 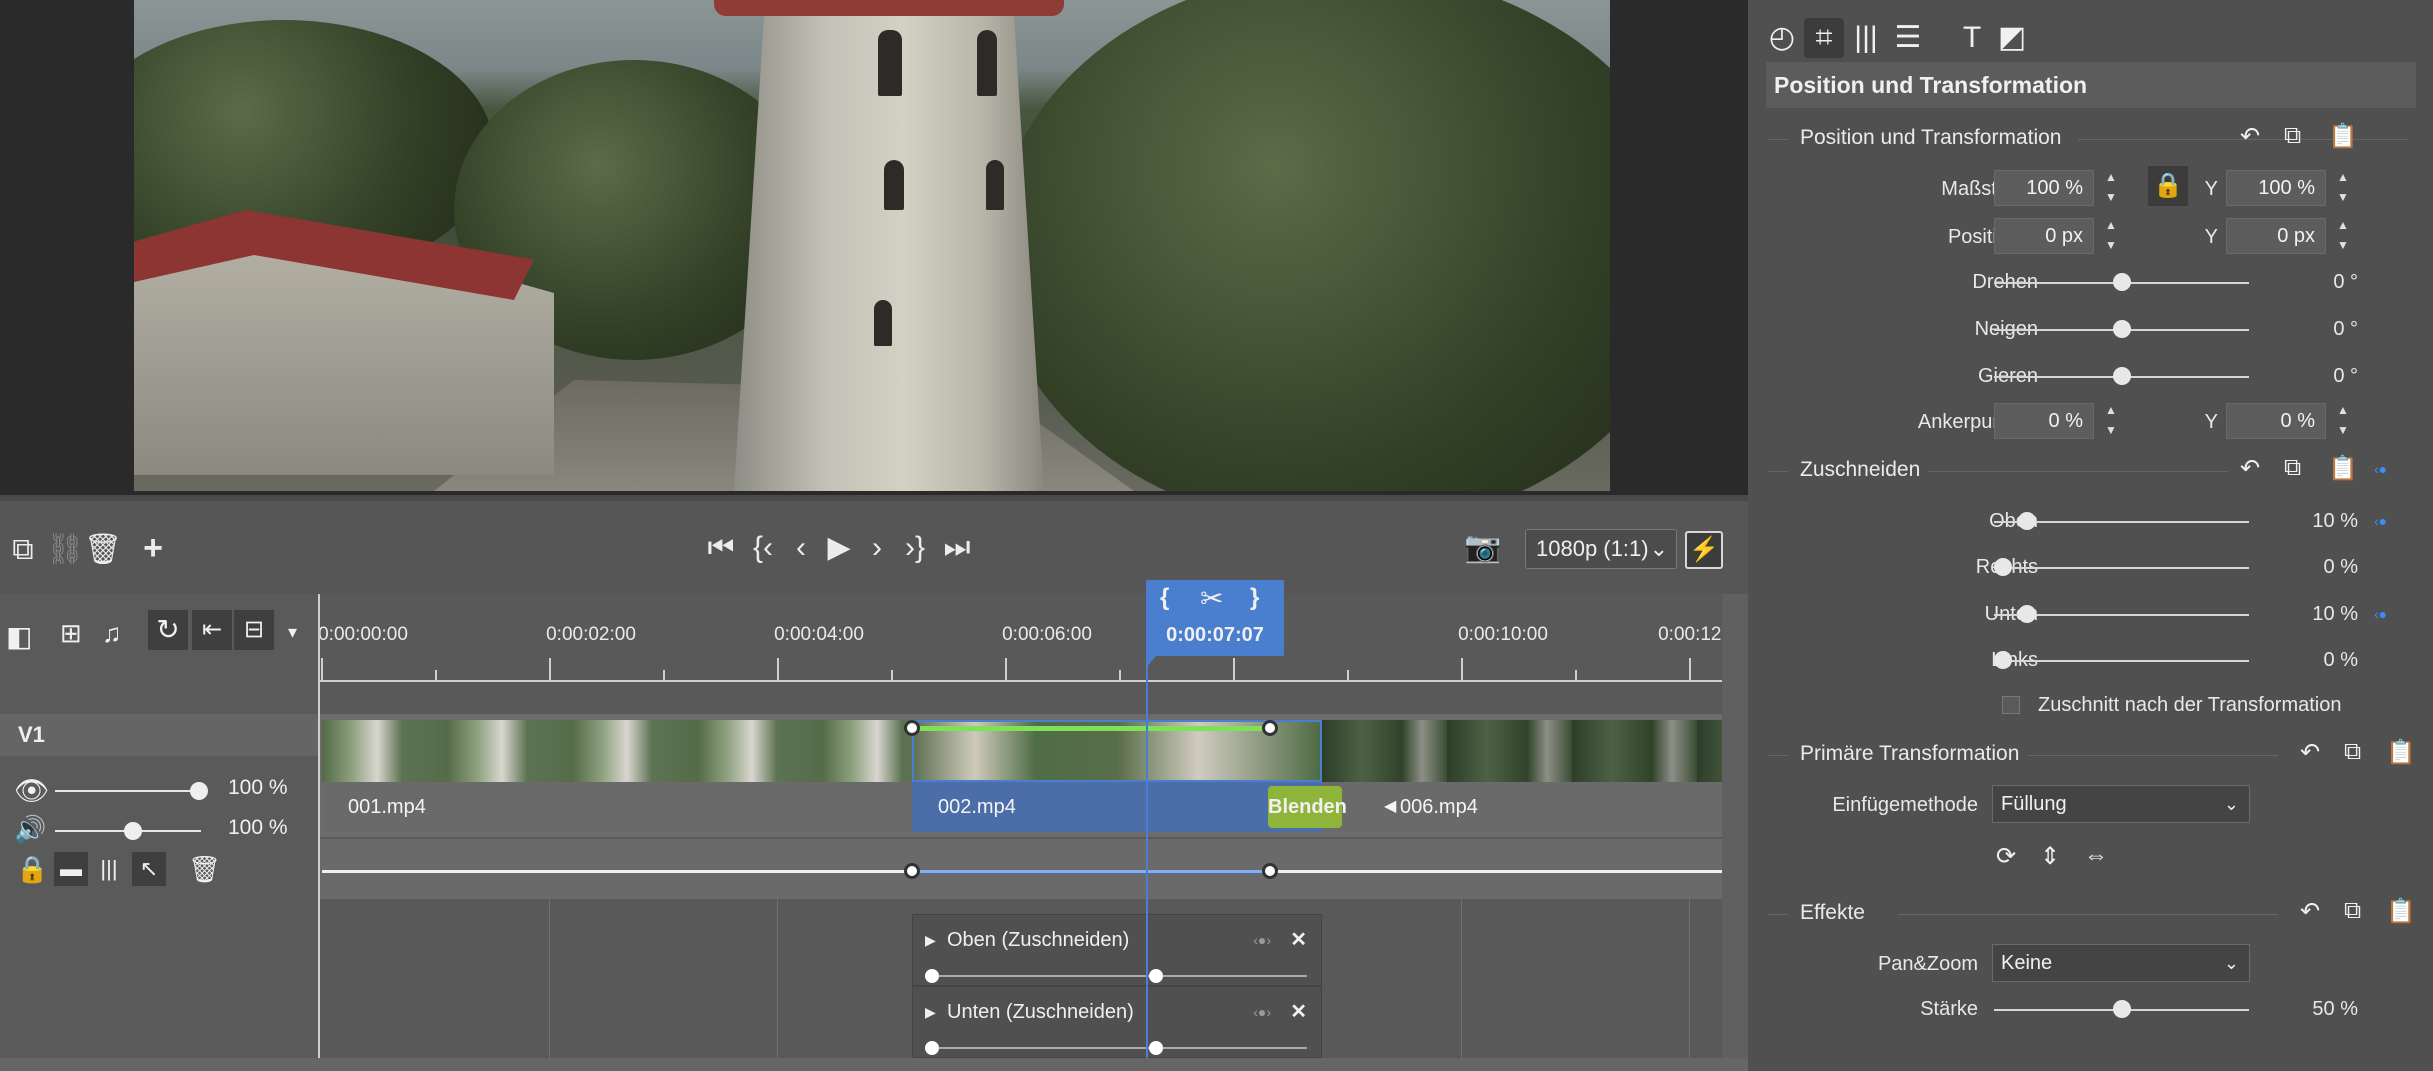 I want to click on flip-vertical-icon: ⇕, so click(x=2050, y=856).